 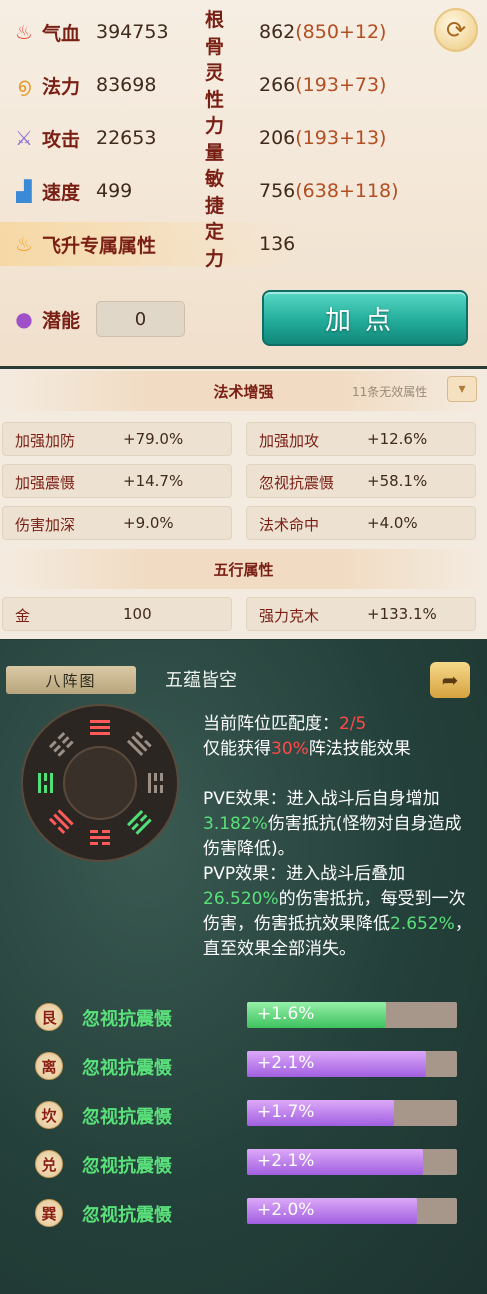 What do you see at coordinates (352, 1015) in the screenshot?
I see `bonus-bar: +1.6%` at bounding box center [352, 1015].